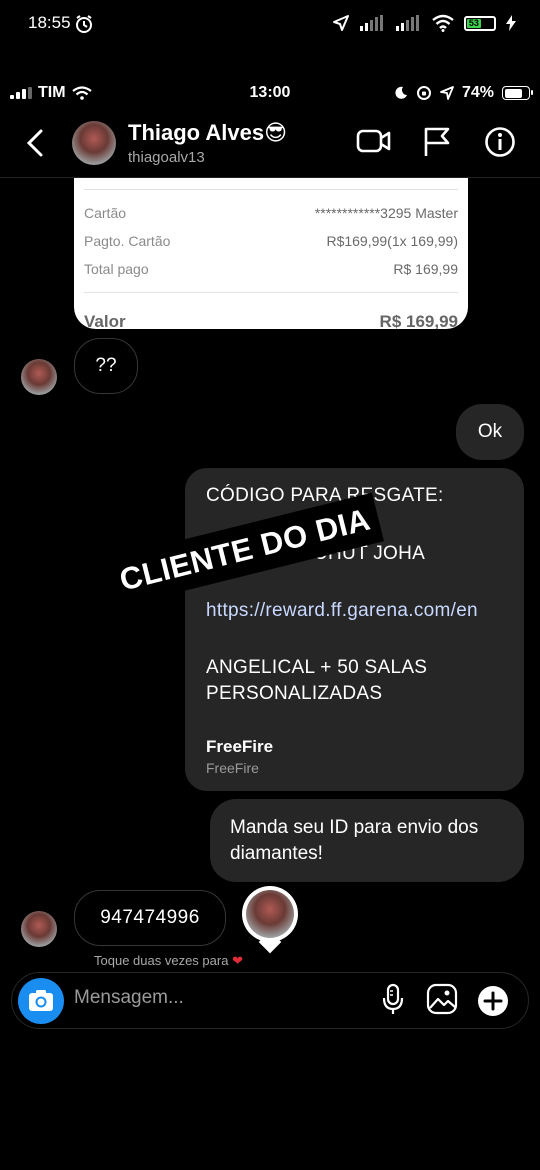 This screenshot has width=540, height=1170. I want to click on ios-status-bar: TIM 13:00 74%, so click(270, 94).